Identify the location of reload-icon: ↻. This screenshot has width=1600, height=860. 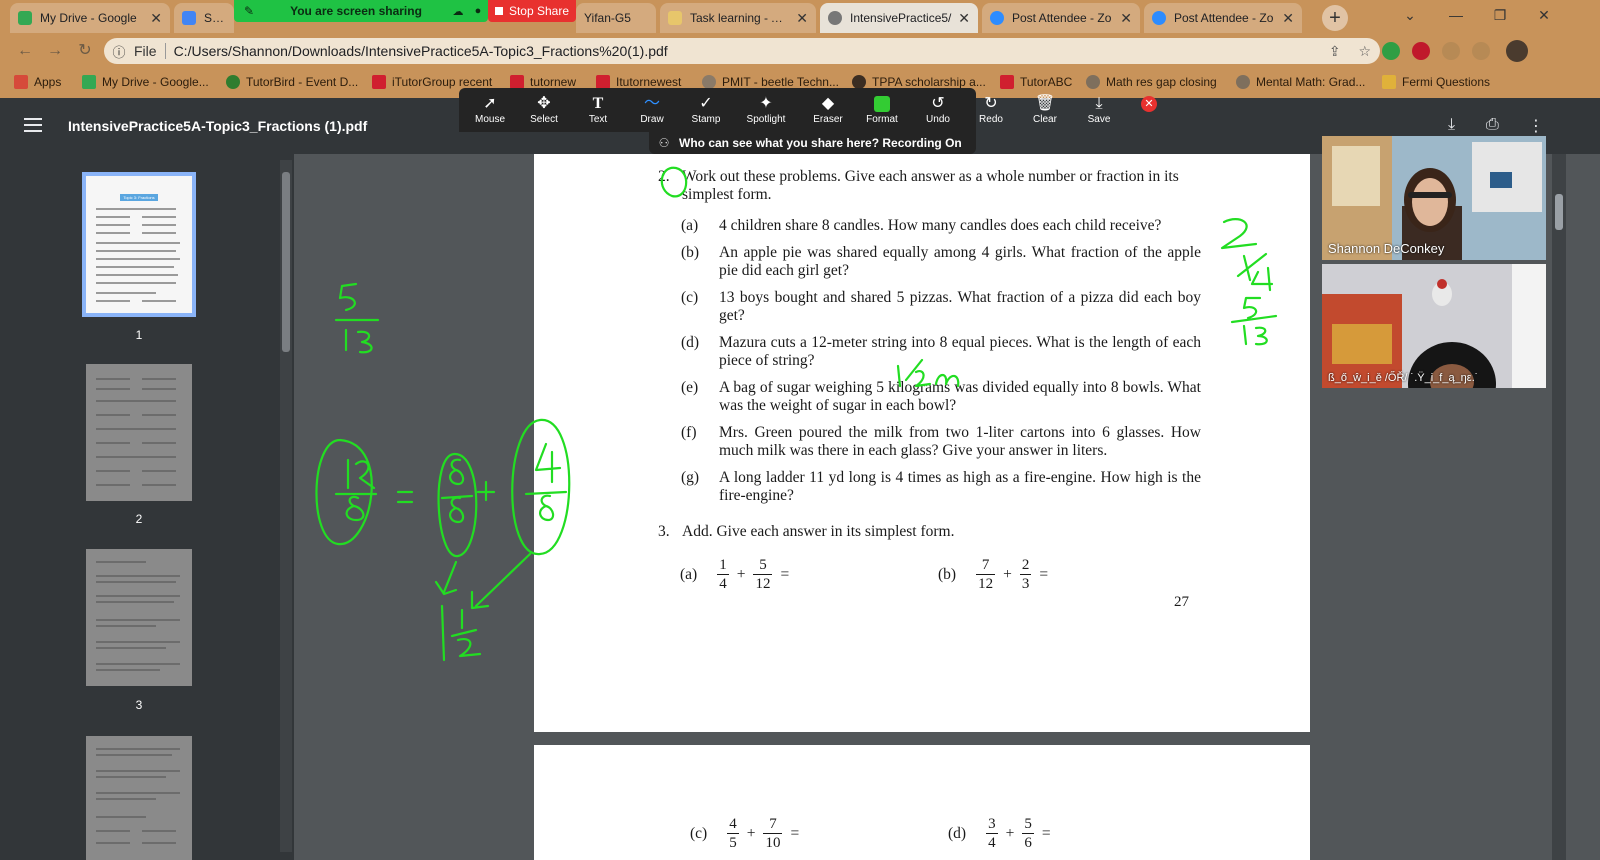
(85, 51).